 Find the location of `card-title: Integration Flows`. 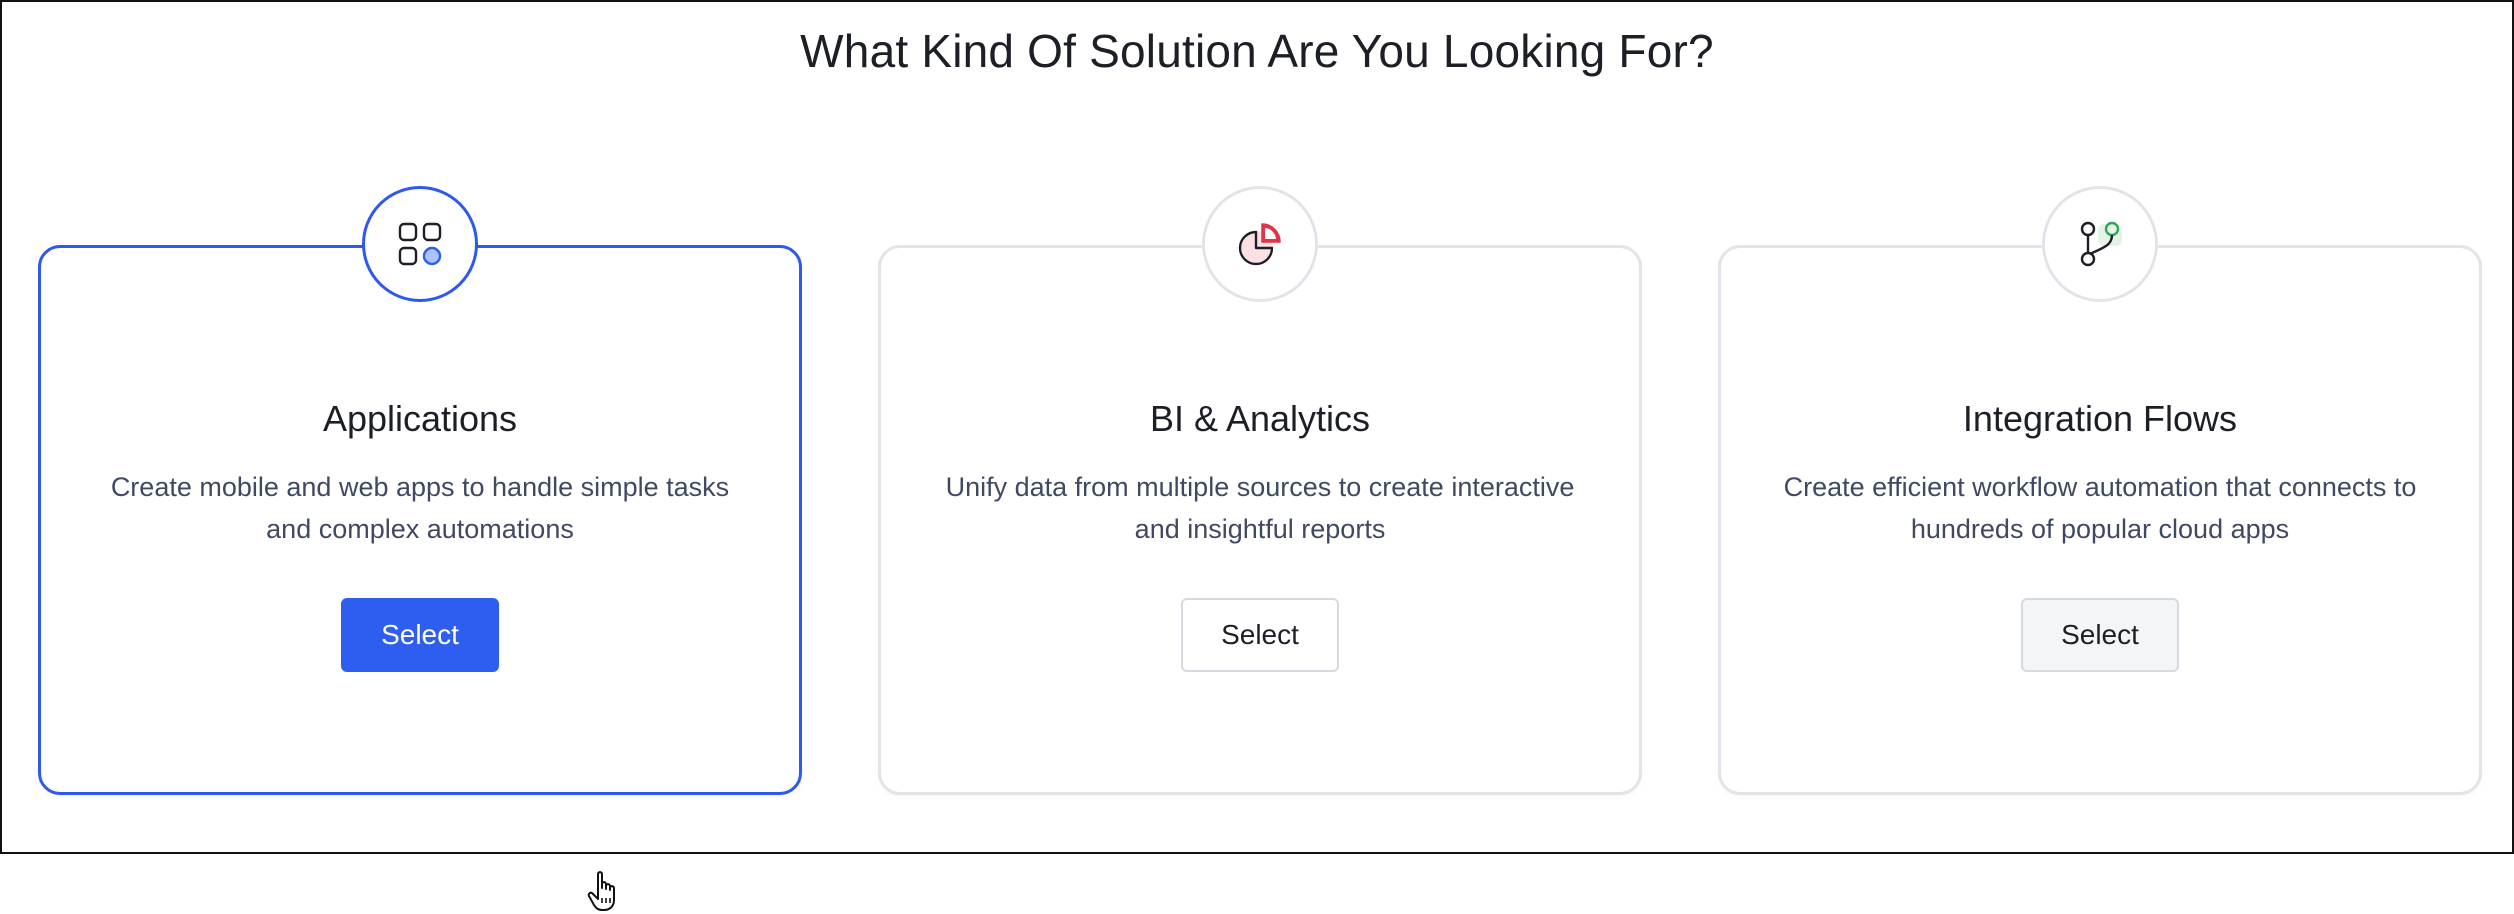

card-title: Integration Flows is located at coordinates (2100, 418).